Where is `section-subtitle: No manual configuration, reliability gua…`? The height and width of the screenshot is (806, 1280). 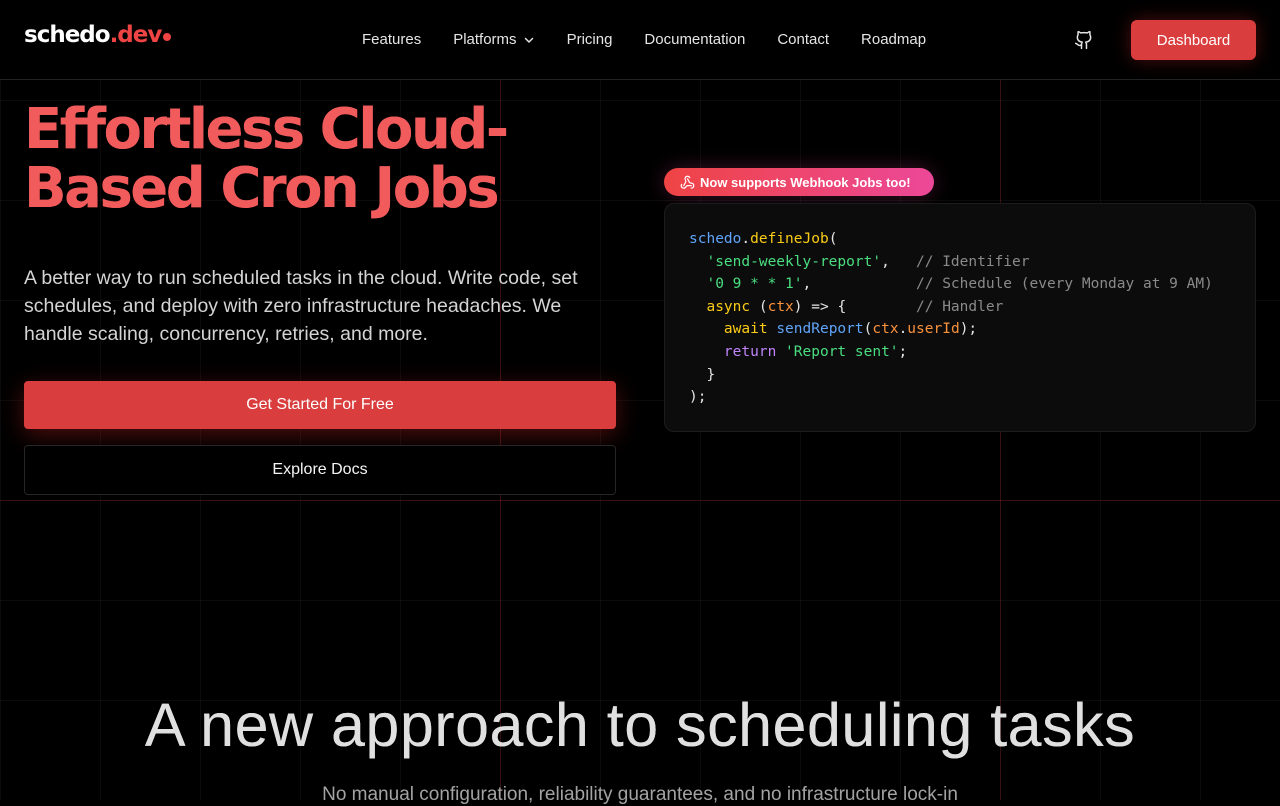
section-subtitle: No manual configuration, reliability gua… is located at coordinates (640, 794).